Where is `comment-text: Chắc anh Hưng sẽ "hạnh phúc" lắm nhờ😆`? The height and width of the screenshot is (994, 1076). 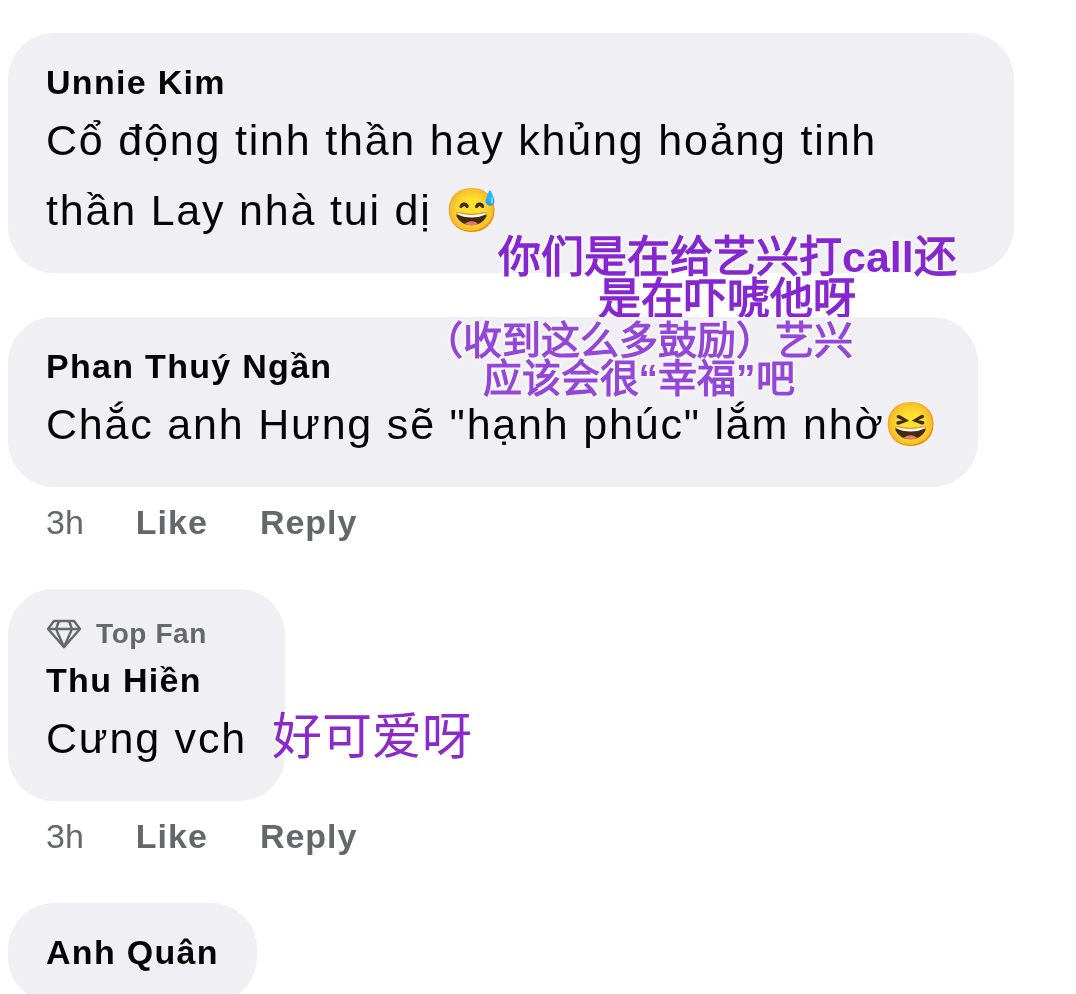 comment-text: Chắc anh Hưng sẽ "hạnh phúc" lắm nhờ😆 is located at coordinates (493, 424).